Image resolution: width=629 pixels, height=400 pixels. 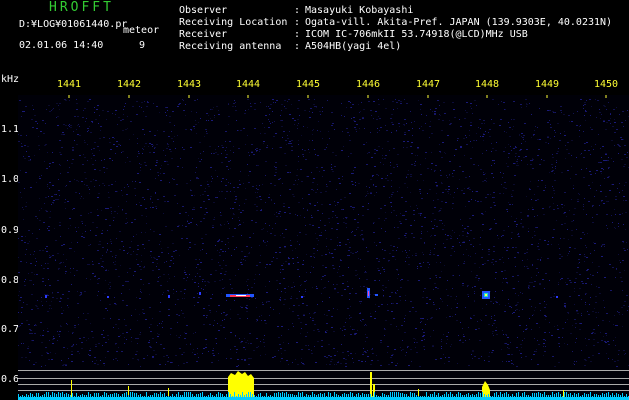 I want to click on freq-tick-label: 1442, so click(x=129, y=84).